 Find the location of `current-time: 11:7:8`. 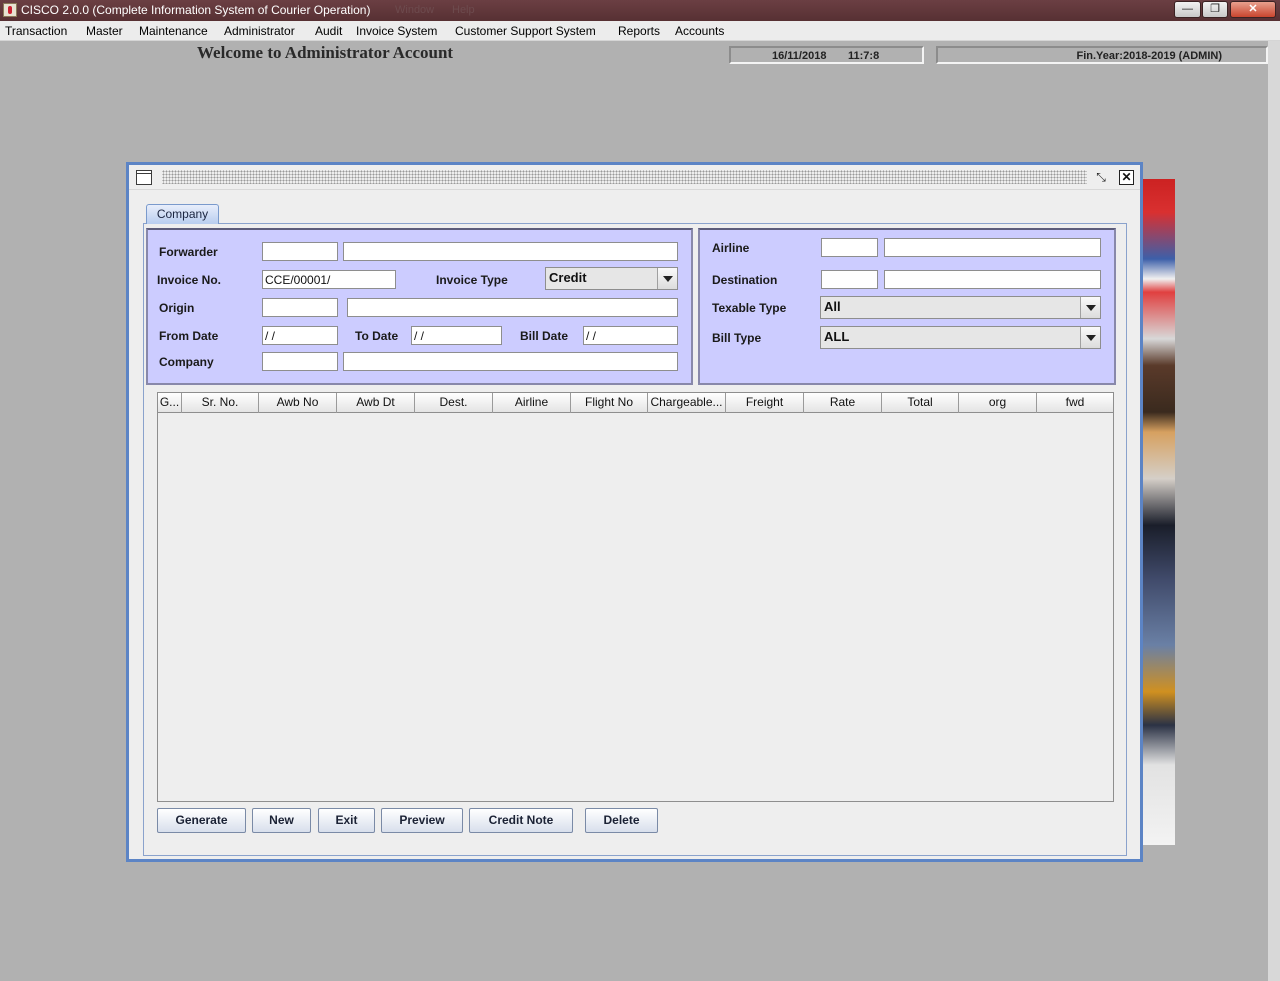

current-time: 11:7:8 is located at coordinates (864, 56).